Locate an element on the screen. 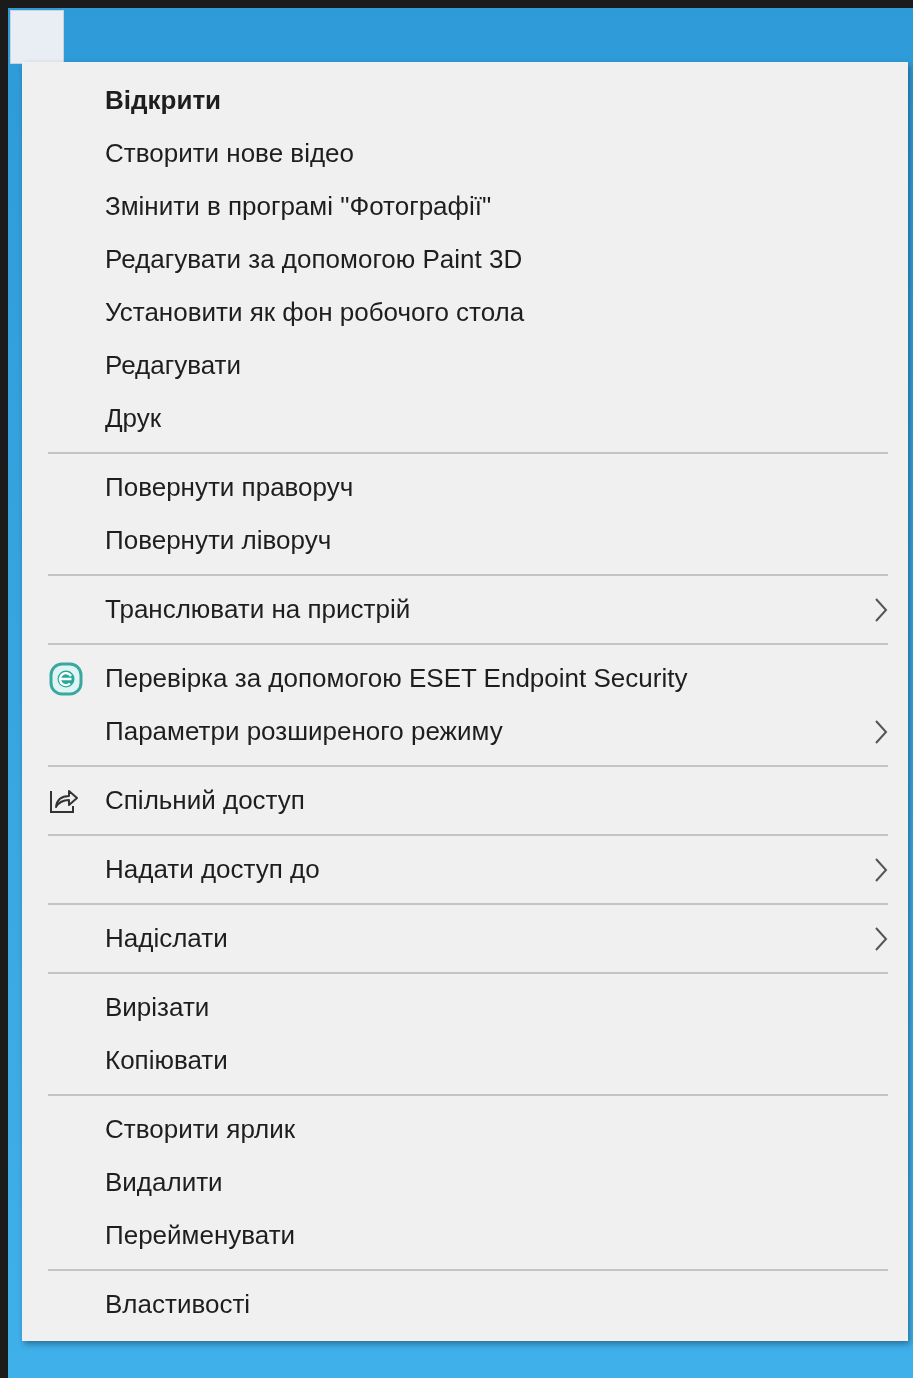 This screenshot has width=913, height=1378. menu-item: Створити нове відео is located at coordinates (465, 153).